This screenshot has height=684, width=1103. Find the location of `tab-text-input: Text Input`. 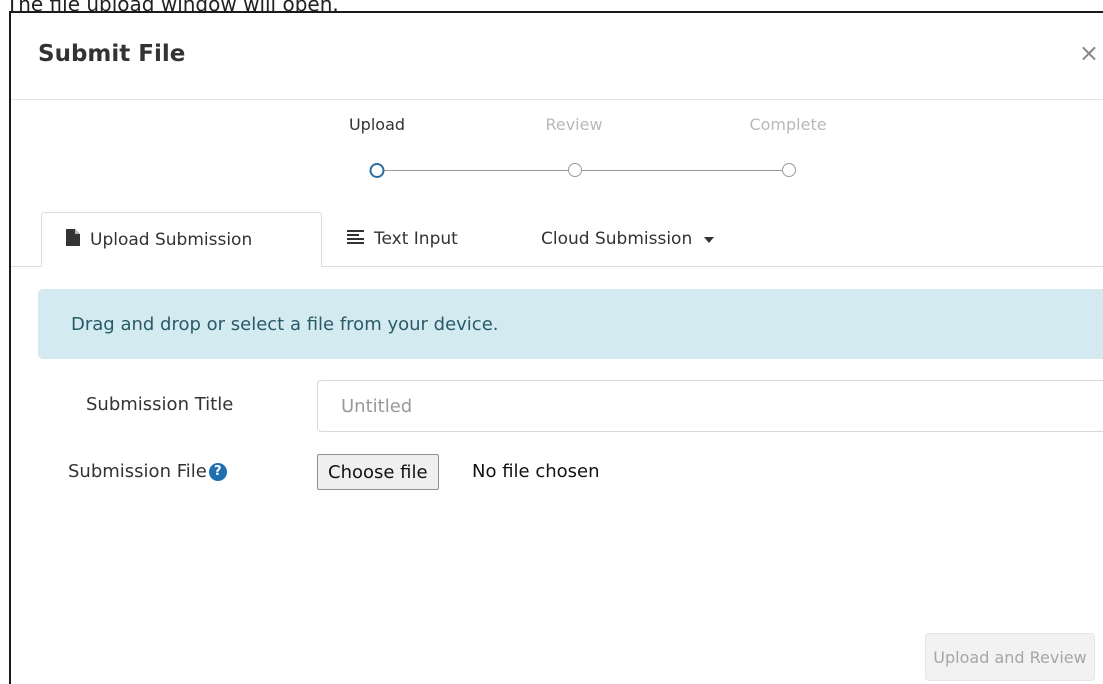

tab-text-input: Text Input is located at coordinates (427, 239).